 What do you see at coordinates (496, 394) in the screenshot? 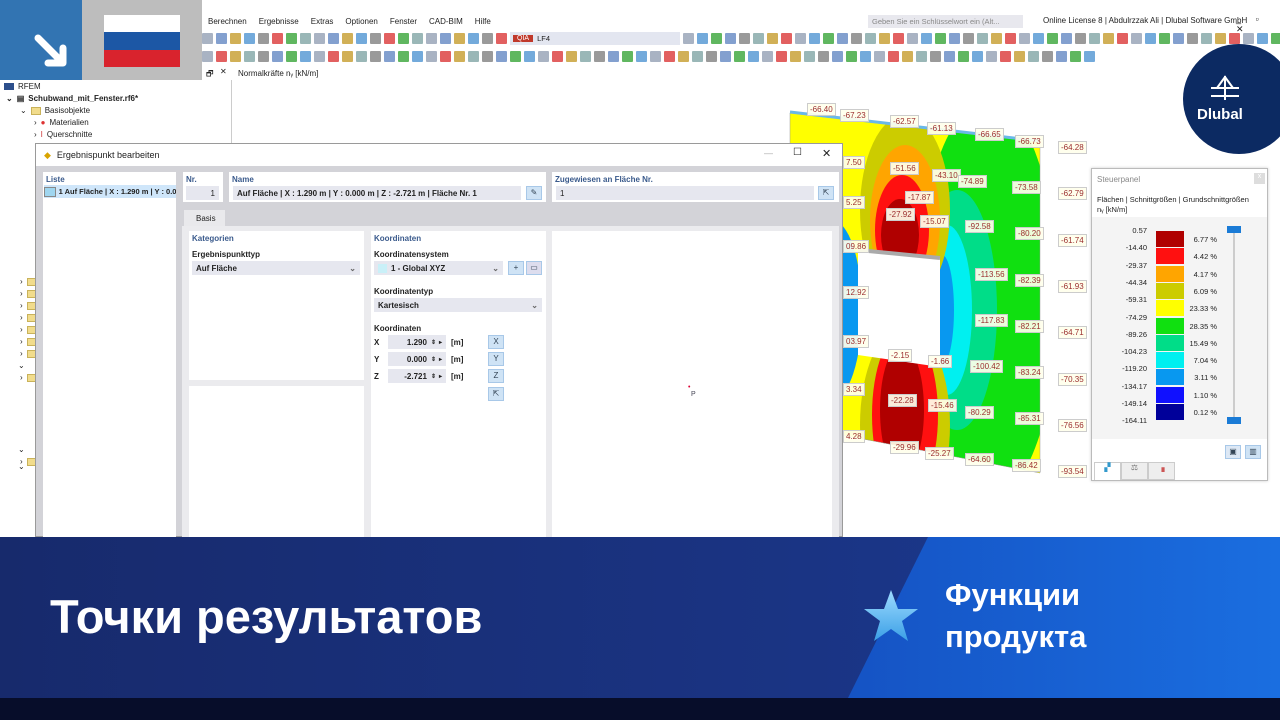
I see `pick-point-button: ⇱` at bounding box center [496, 394].